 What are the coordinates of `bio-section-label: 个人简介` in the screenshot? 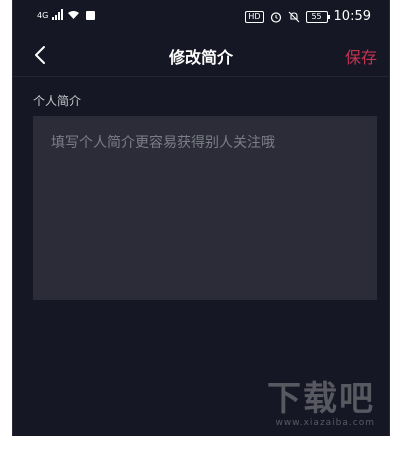 It's located at (57, 101).